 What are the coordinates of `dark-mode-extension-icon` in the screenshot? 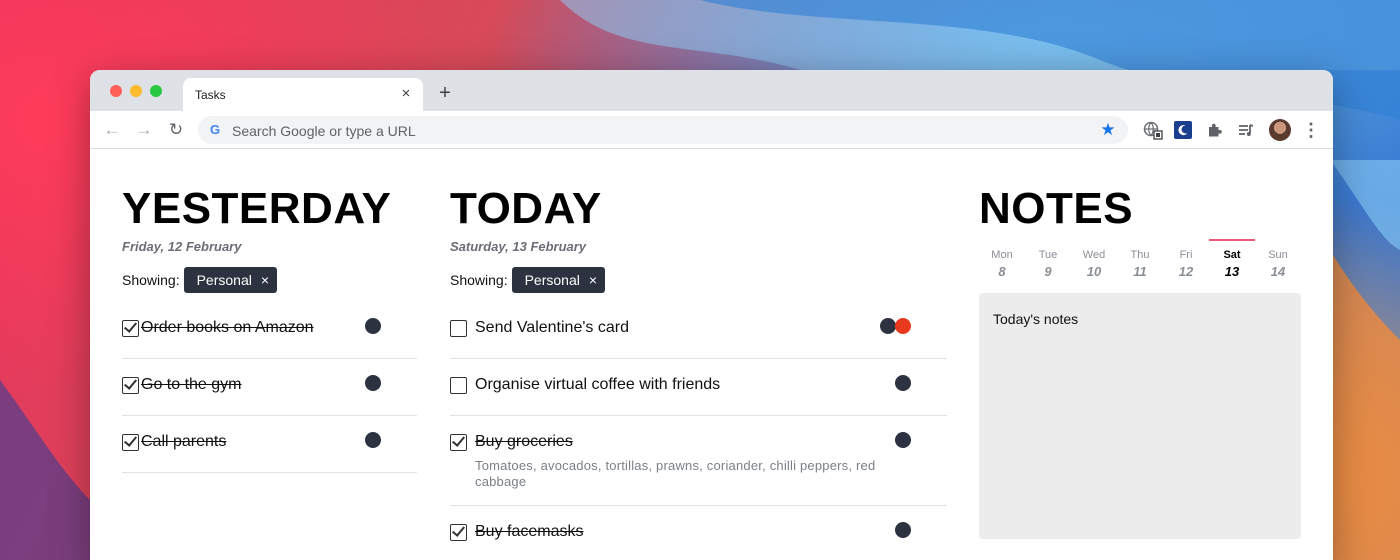 It's located at (1183, 130).